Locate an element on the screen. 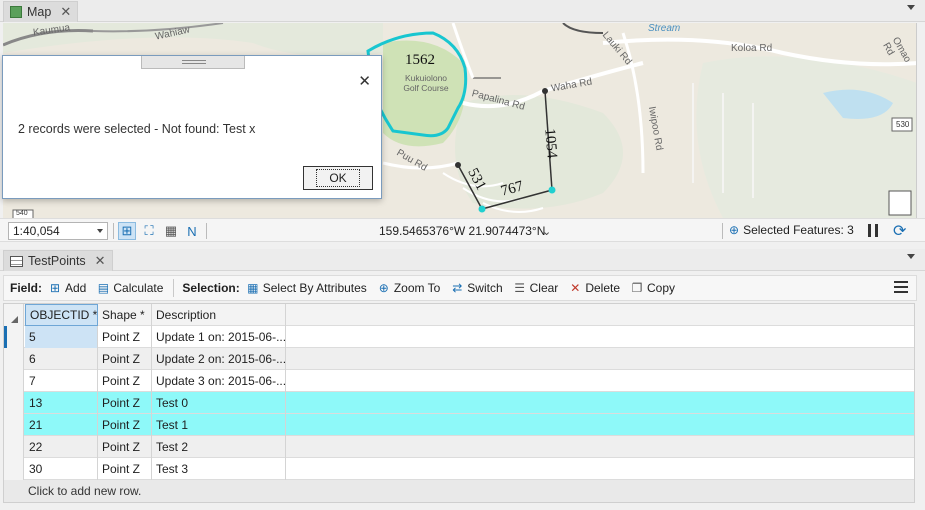 The height and width of the screenshot is (510, 925). zoom-to-label: Zoom To is located at coordinates (417, 288).